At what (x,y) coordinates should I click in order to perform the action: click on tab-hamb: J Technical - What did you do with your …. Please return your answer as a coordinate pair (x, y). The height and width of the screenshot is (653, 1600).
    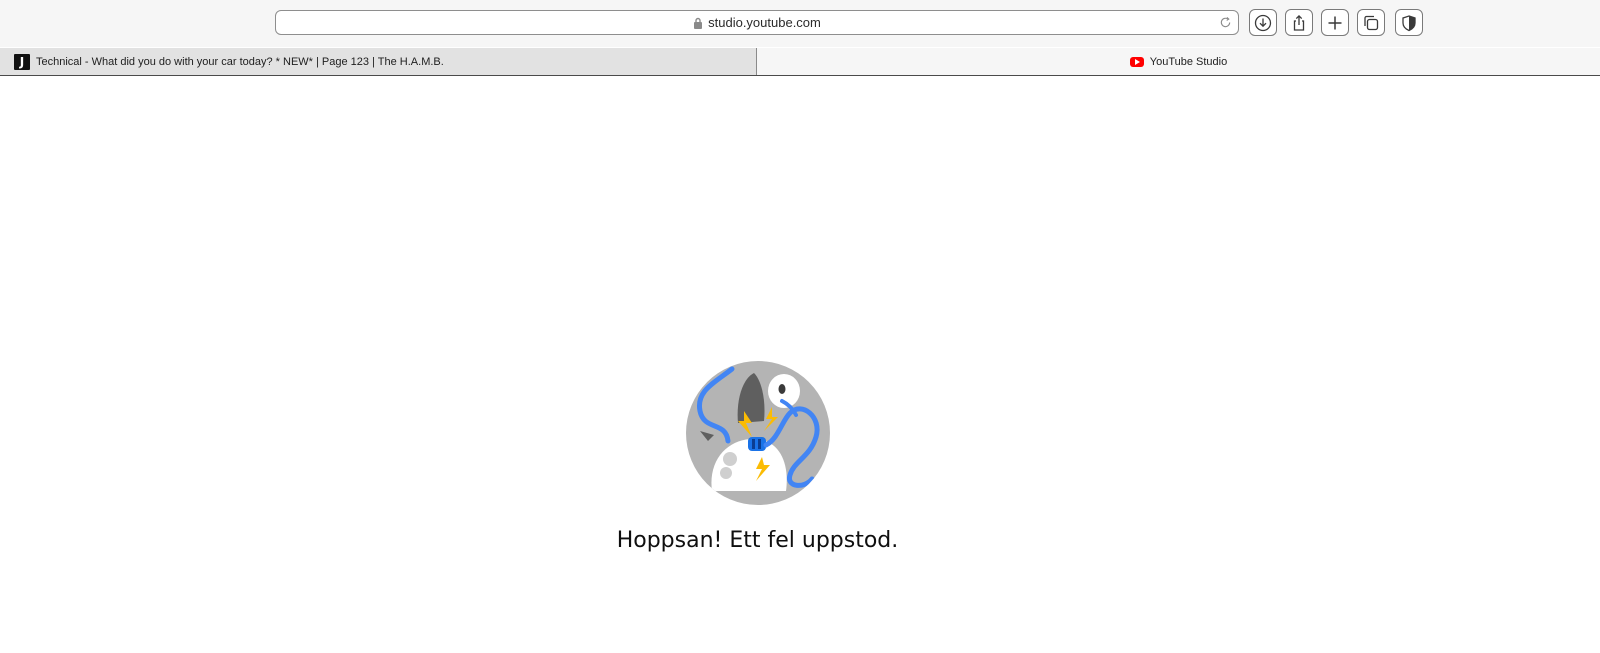
    Looking at the image, I should click on (378, 61).